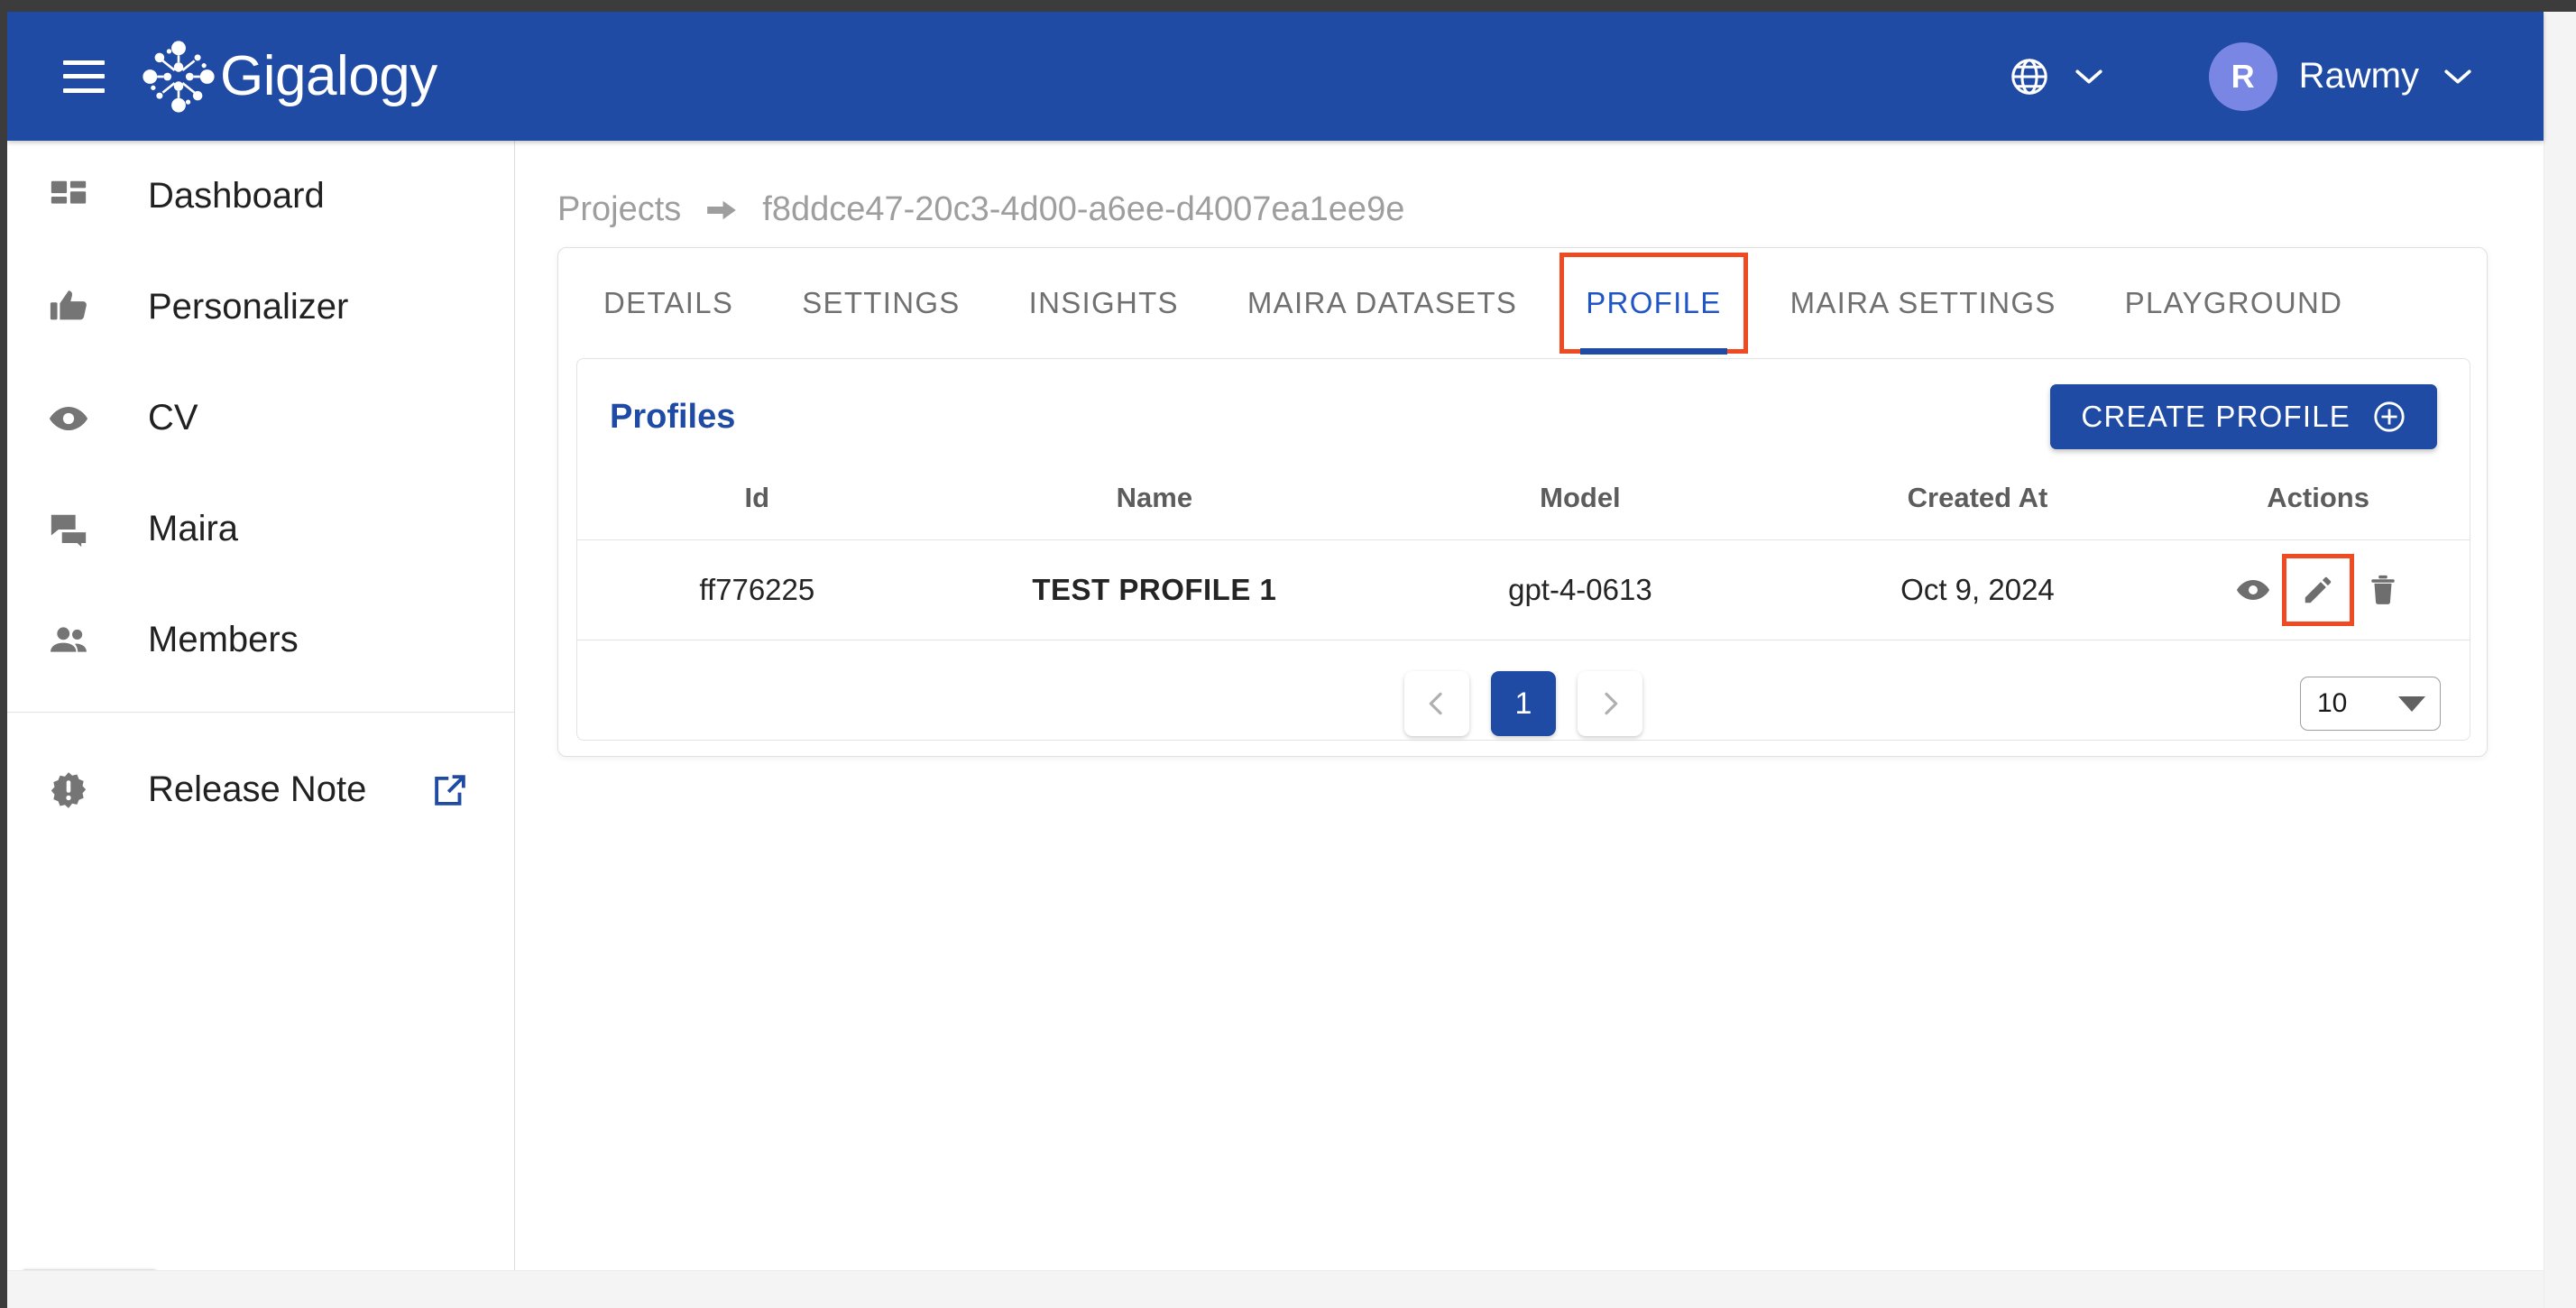 The image size is (2576, 1308). What do you see at coordinates (1104, 303) in the screenshot?
I see `tab-insights: INSIGHTS` at bounding box center [1104, 303].